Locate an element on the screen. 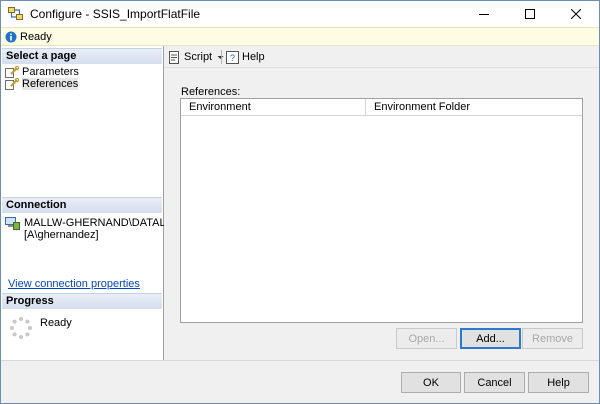  page-item-label: Parameters is located at coordinates (50, 71).